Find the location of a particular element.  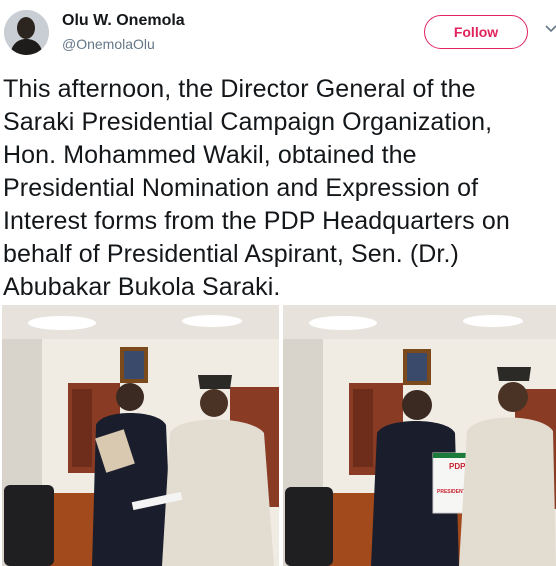

author-display-name: Olu W. Onemola is located at coordinates (123, 21).